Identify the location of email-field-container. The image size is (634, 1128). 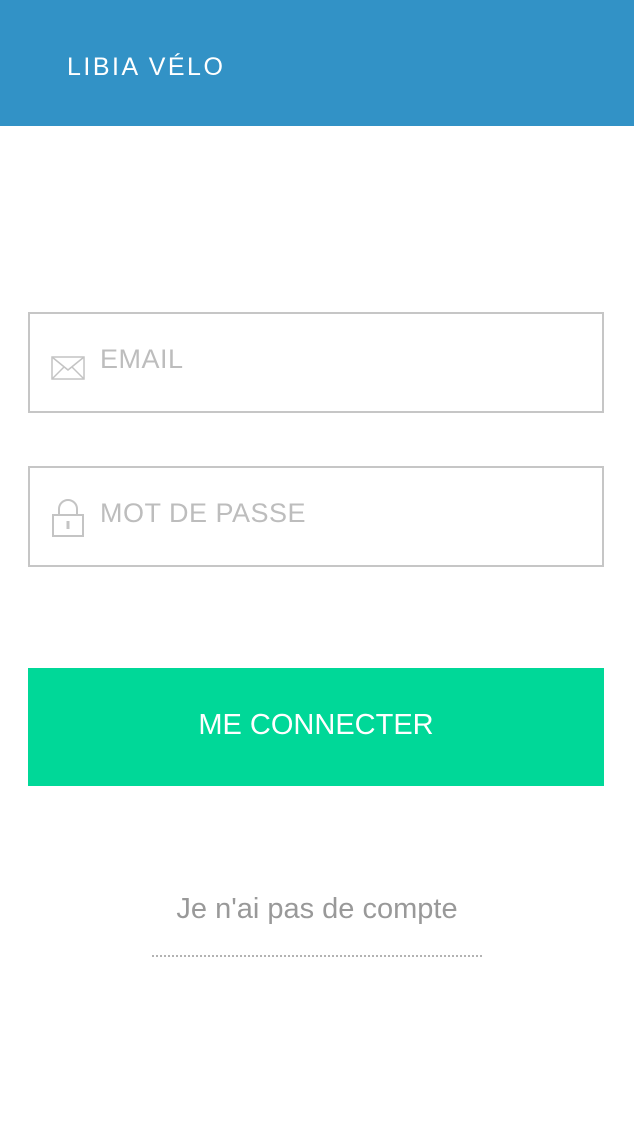
(316, 362).